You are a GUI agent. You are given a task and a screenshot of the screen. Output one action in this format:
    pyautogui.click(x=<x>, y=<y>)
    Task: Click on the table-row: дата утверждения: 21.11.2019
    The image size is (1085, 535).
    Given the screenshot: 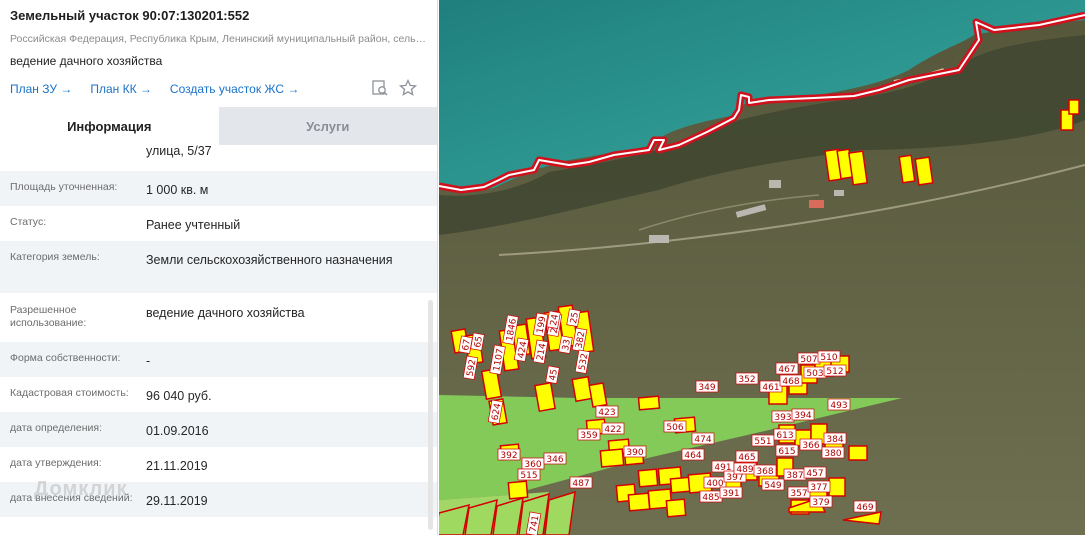 What is the action you would take?
    pyautogui.click(x=218, y=464)
    